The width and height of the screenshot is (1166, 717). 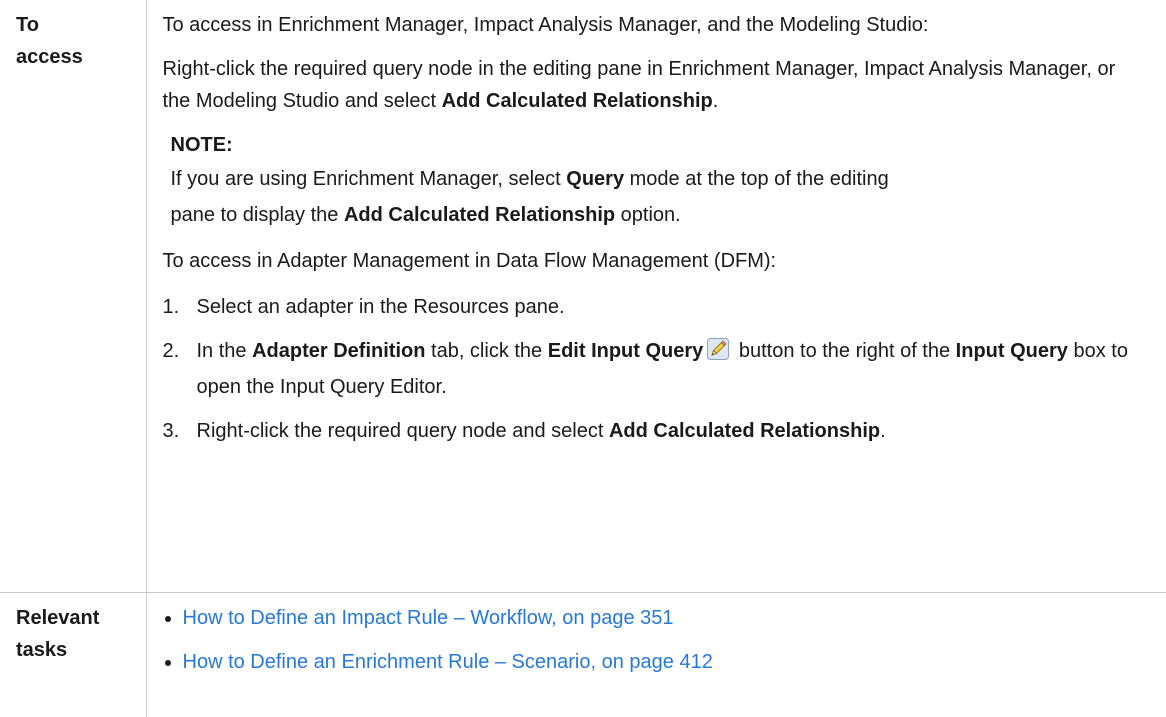 What do you see at coordinates (171, 307) in the screenshot?
I see `step-number: 1.` at bounding box center [171, 307].